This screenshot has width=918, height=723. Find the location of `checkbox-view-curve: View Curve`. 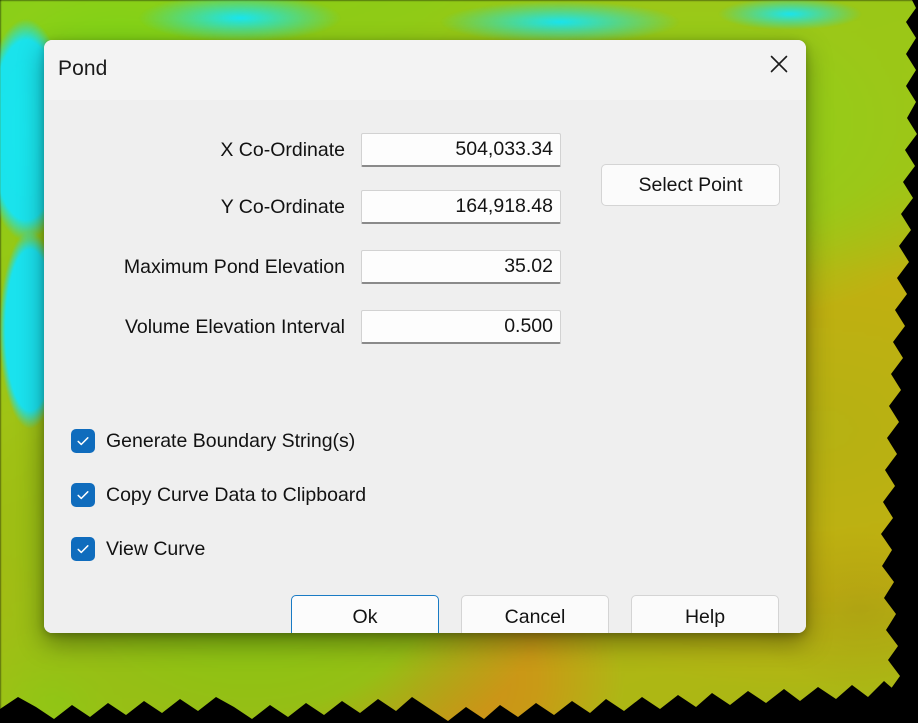

checkbox-view-curve: View Curve is located at coordinates (138, 549).